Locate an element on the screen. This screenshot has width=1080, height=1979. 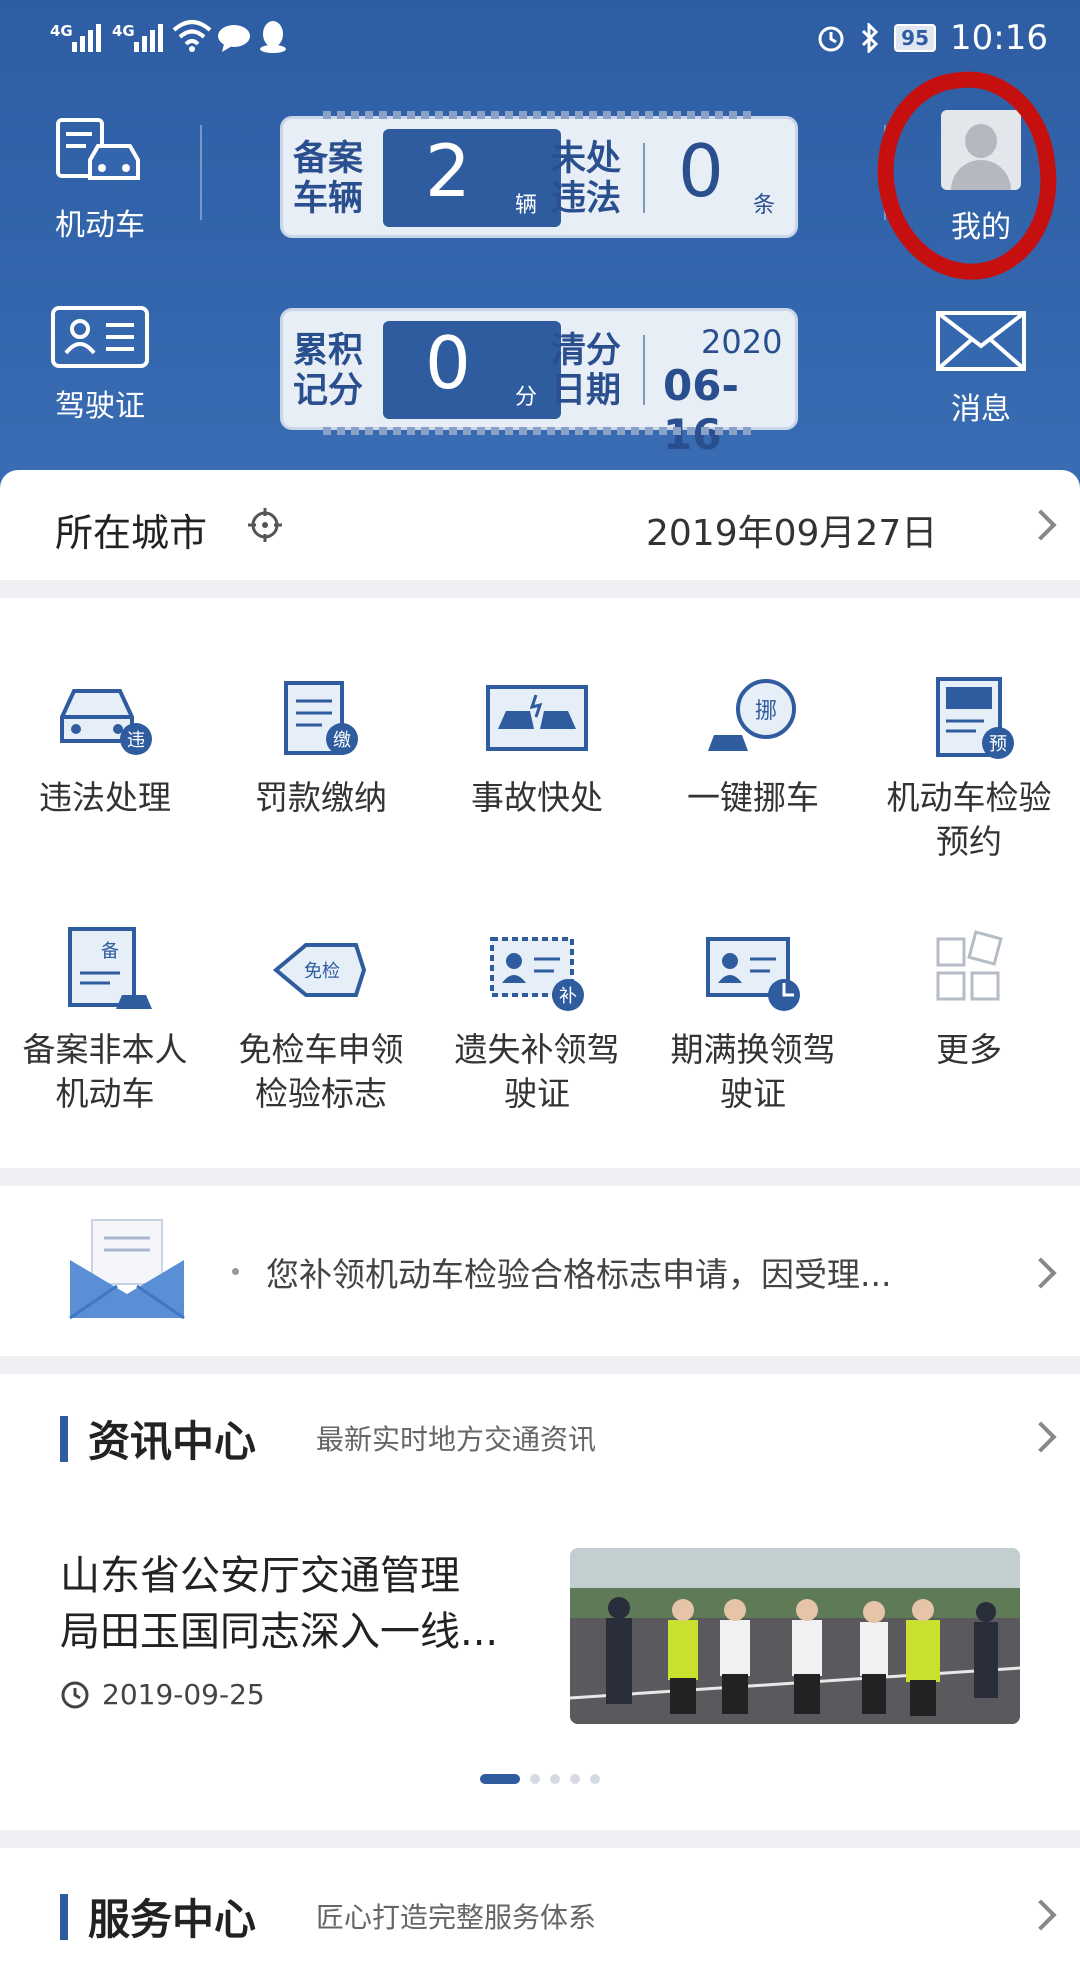
qq-icon is located at coordinates (273, 37).